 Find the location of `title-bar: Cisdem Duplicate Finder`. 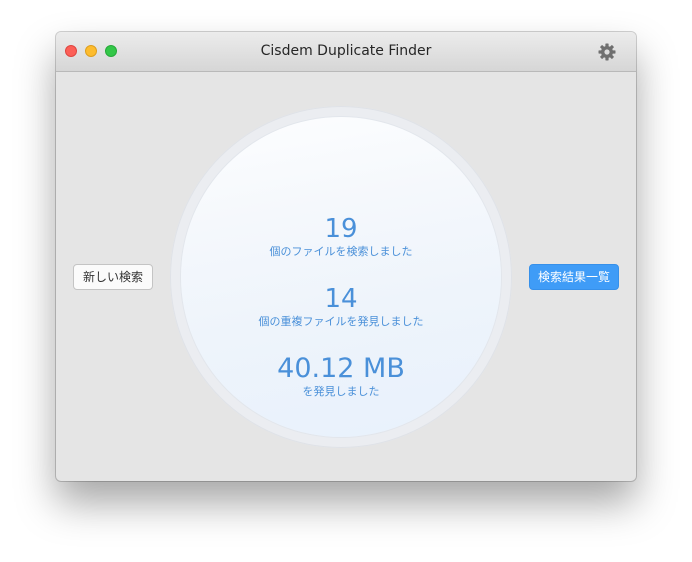

title-bar: Cisdem Duplicate Finder is located at coordinates (346, 52).